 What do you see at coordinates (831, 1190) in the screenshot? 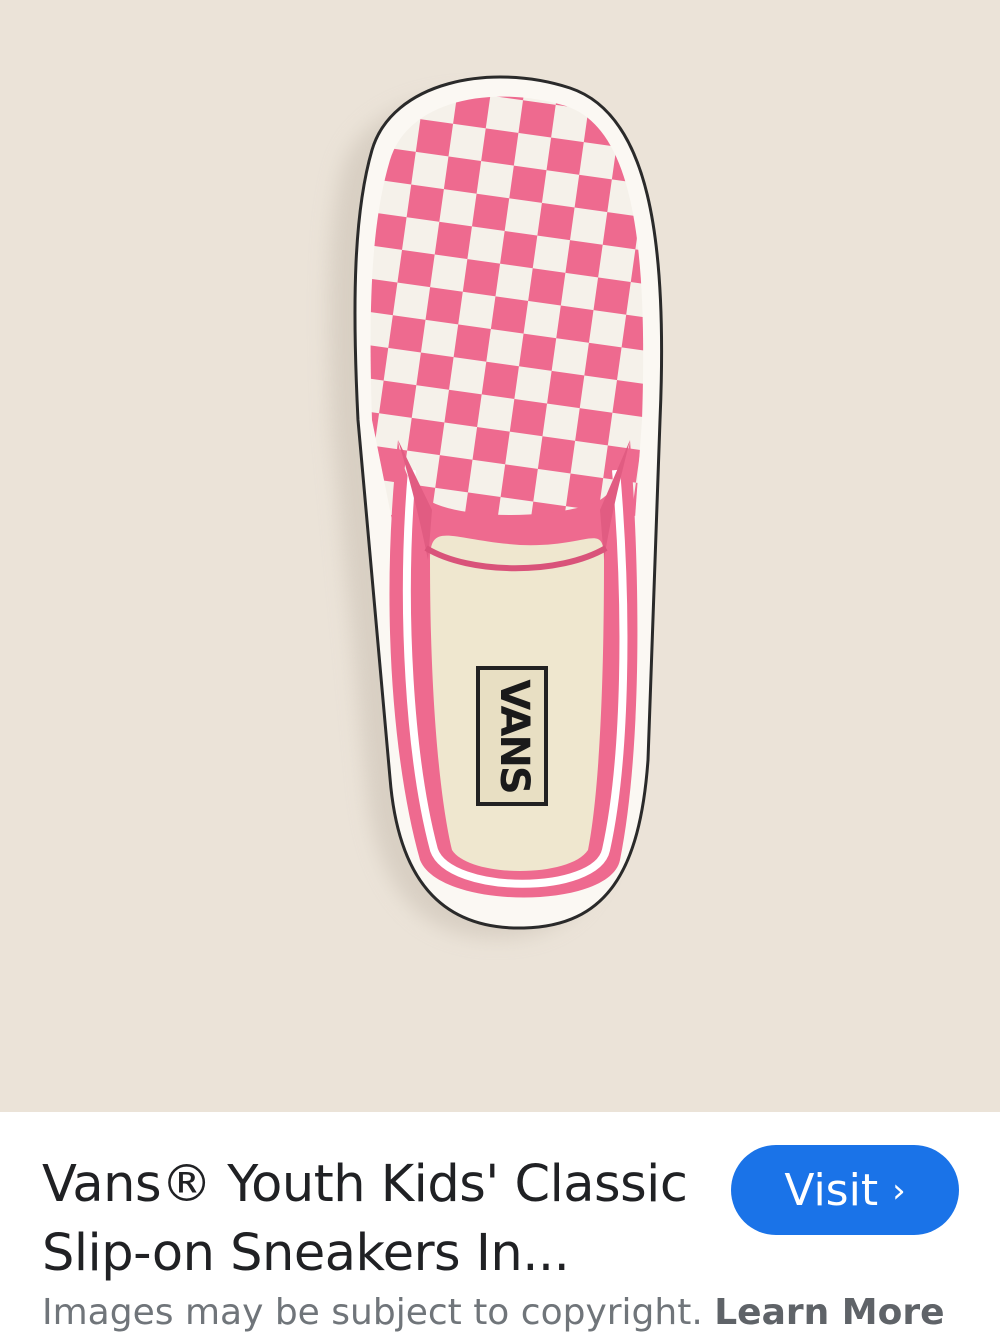
I see `visit-label: Visit` at bounding box center [831, 1190].